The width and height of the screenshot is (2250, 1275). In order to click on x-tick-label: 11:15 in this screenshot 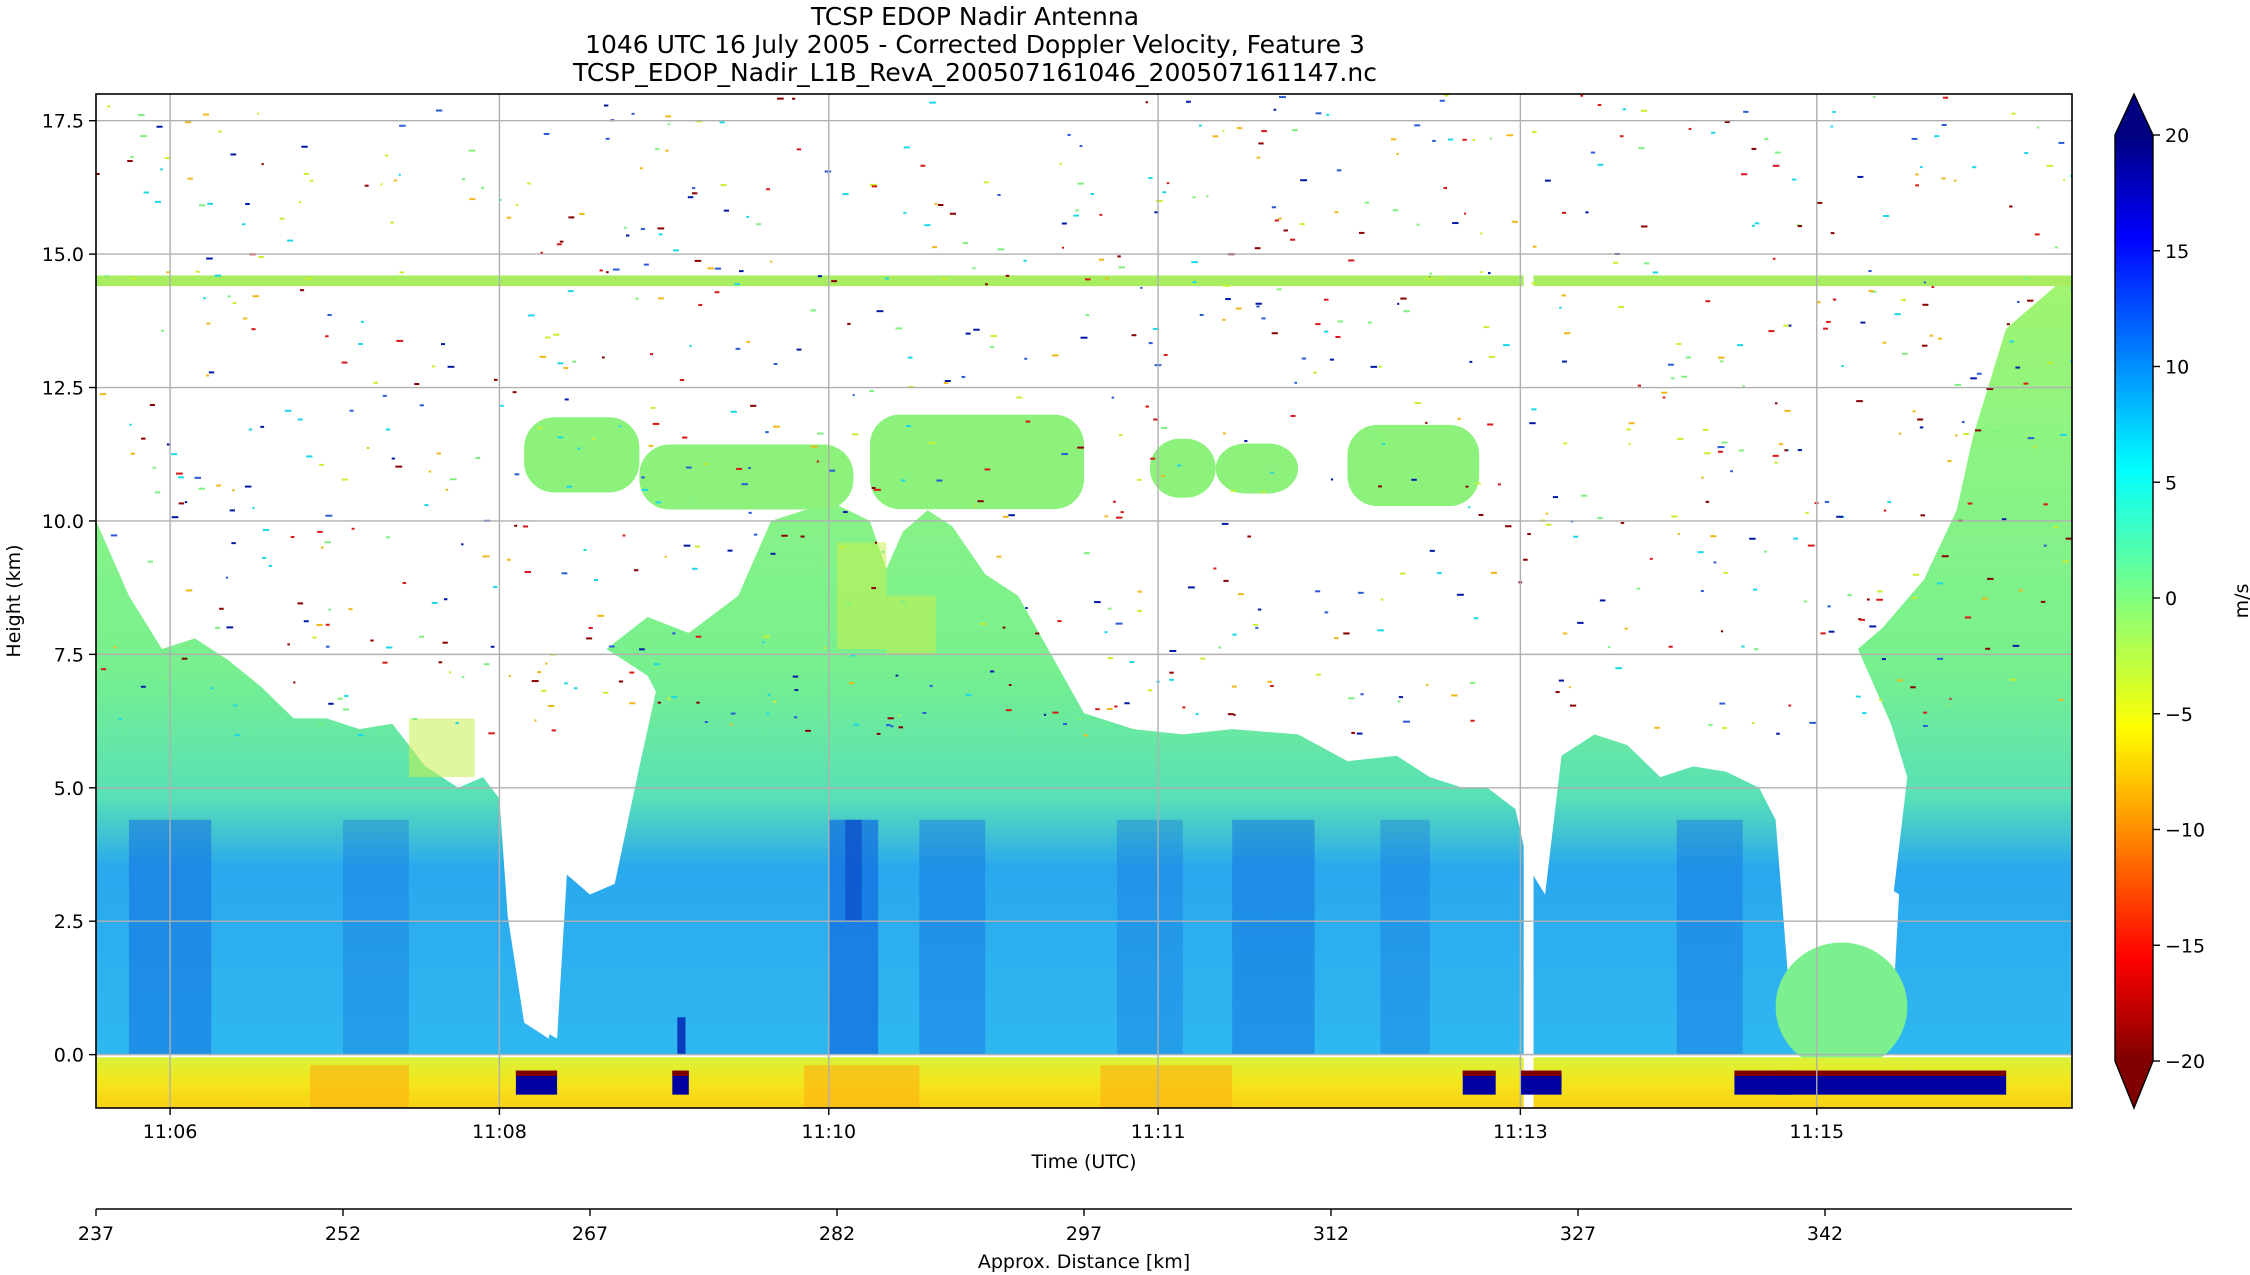, I will do `click(1816, 1132)`.